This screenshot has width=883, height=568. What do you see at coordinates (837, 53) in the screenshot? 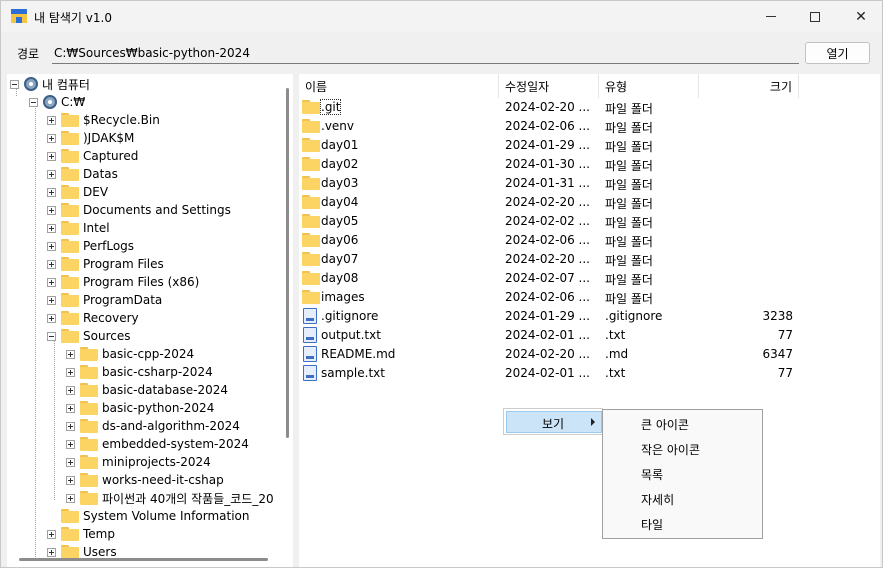
I see `open-button: 열기` at bounding box center [837, 53].